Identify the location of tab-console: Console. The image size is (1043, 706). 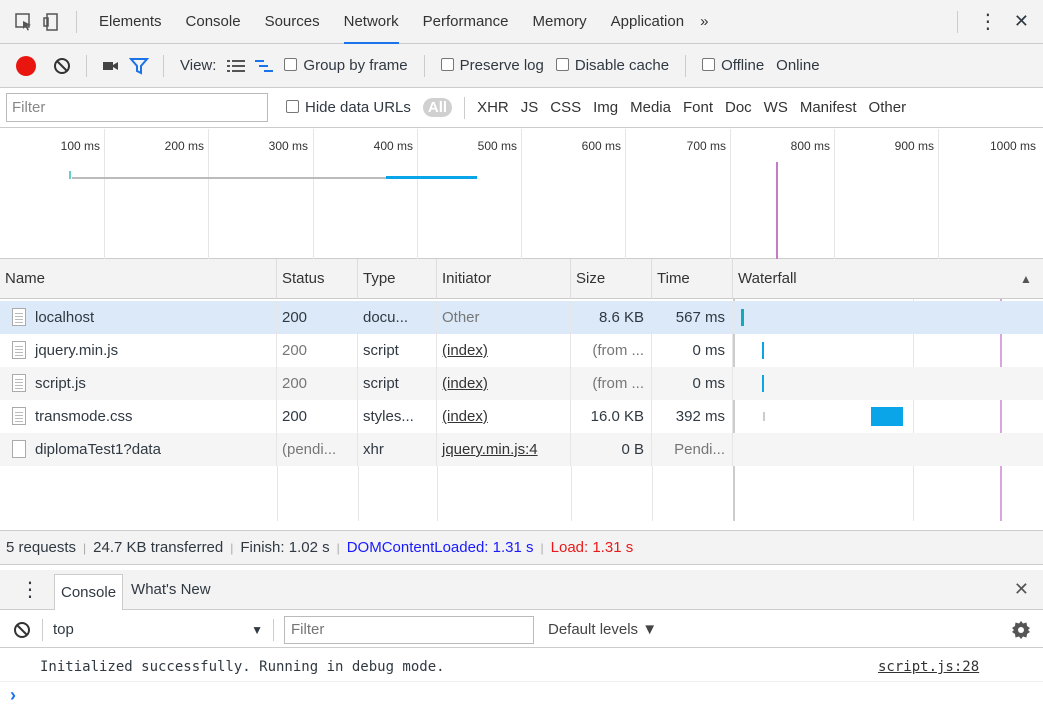
(213, 22).